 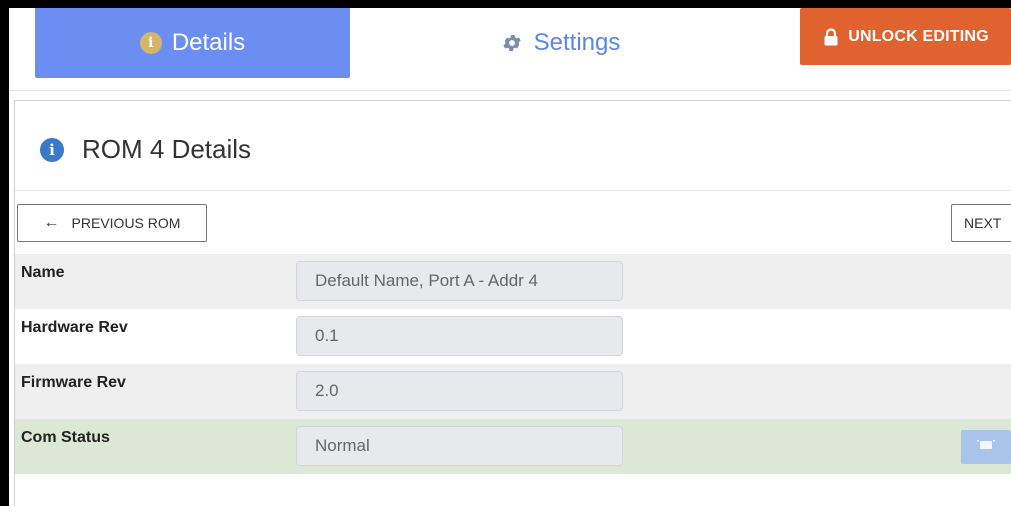 What do you see at coordinates (65, 437) in the screenshot?
I see `row-label: Com Status` at bounding box center [65, 437].